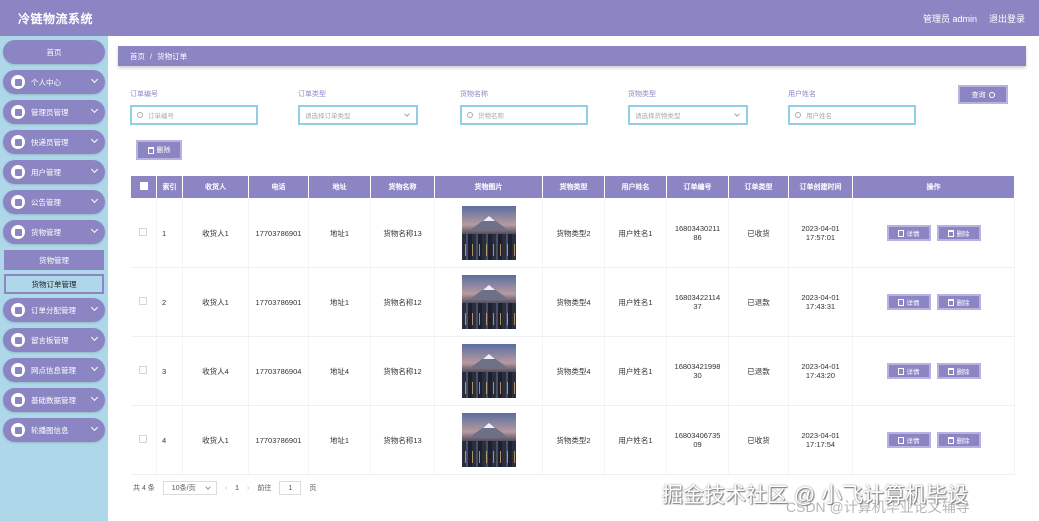  What do you see at coordinates (54, 52) in the screenshot?
I see `sidebar-item-home: 首页` at bounding box center [54, 52].